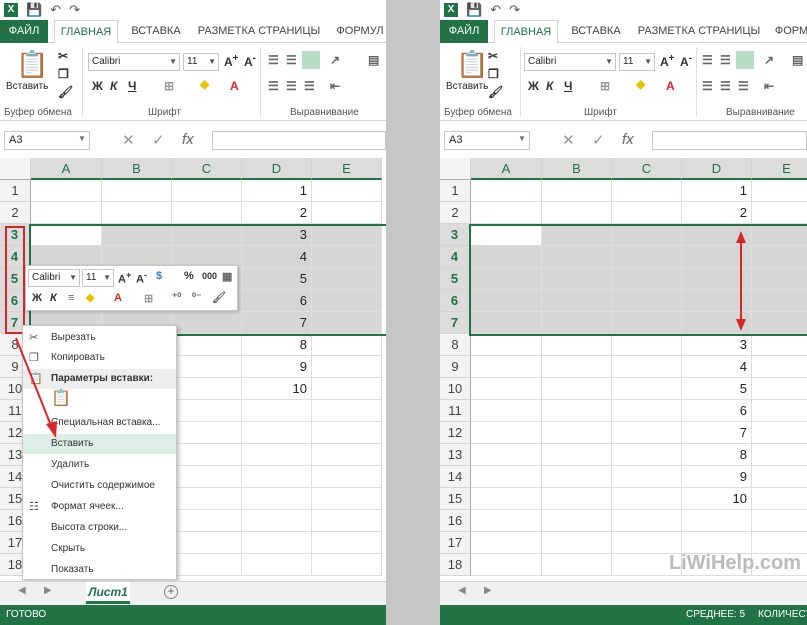 The height and width of the screenshot is (625, 807). Describe the element at coordinates (506, 411) in the screenshot. I see `cell-a11` at that location.